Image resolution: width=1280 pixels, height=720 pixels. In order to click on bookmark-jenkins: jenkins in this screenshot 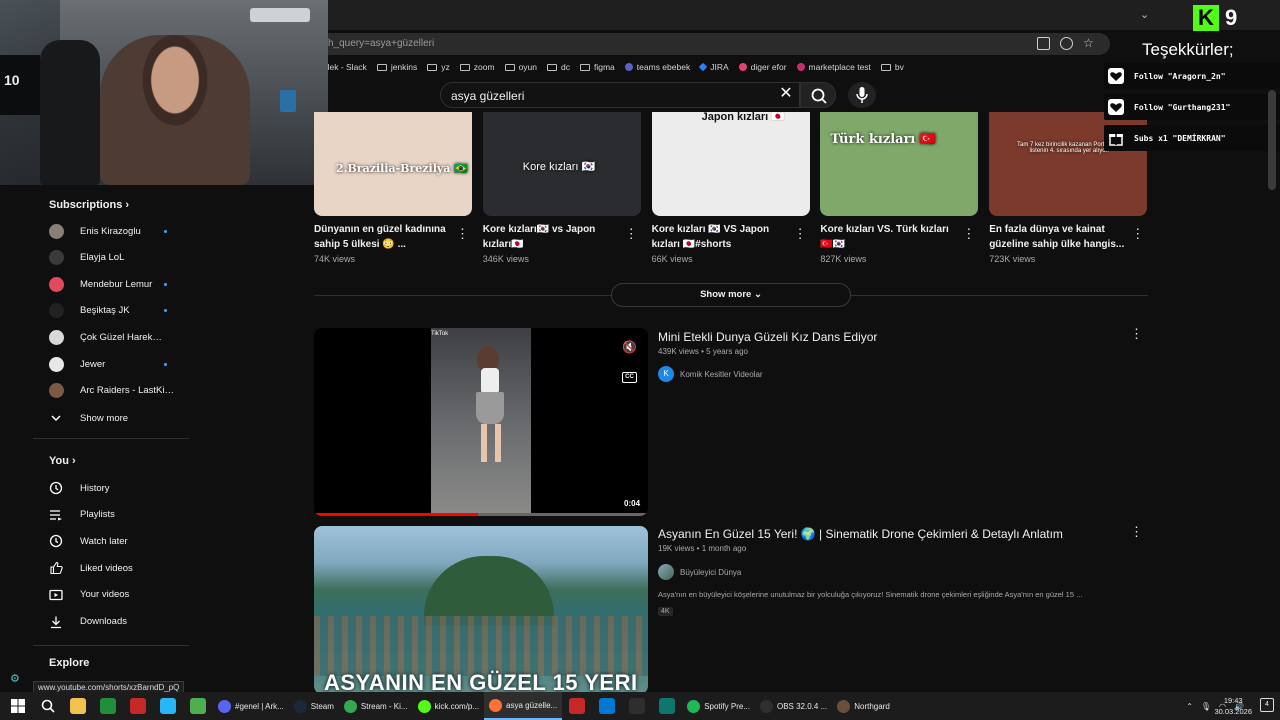, I will do `click(396, 67)`.